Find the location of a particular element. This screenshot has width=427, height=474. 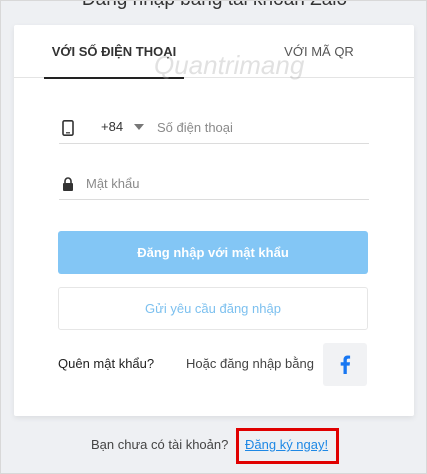

lock-icon is located at coordinates (68, 184).